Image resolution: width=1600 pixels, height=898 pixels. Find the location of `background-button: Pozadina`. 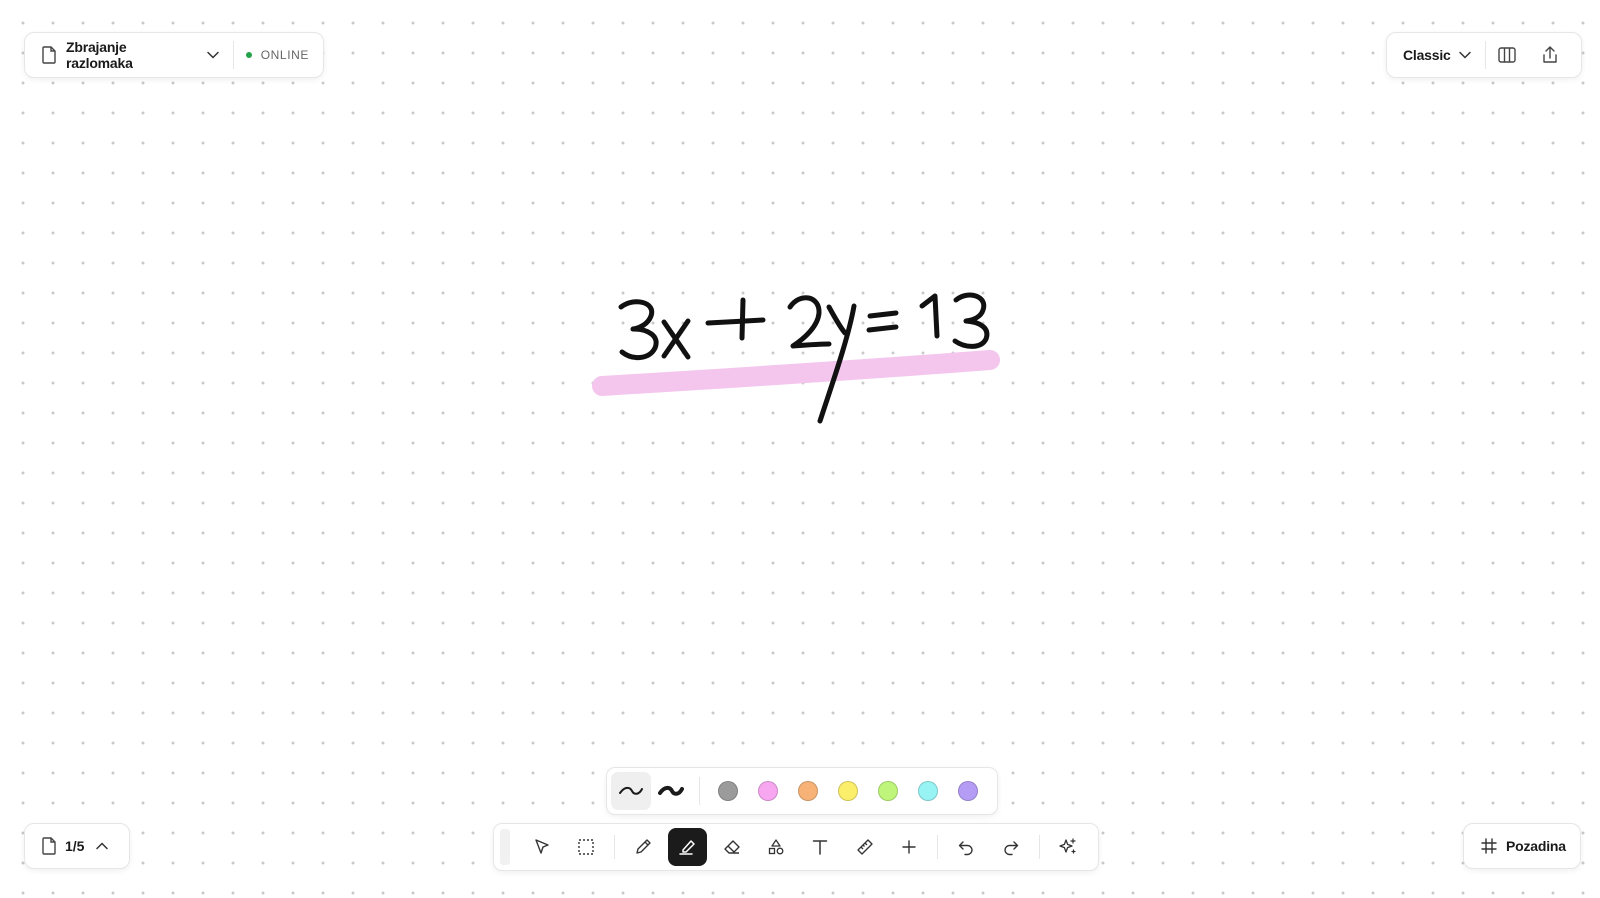

background-button: Pozadina is located at coordinates (1522, 846).